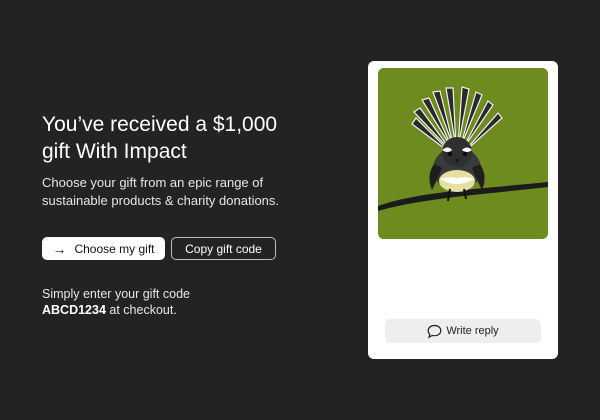 This screenshot has width=600, height=420. Describe the element at coordinates (114, 151) in the screenshot. I see `headline-line-2: gift With Impact` at that location.